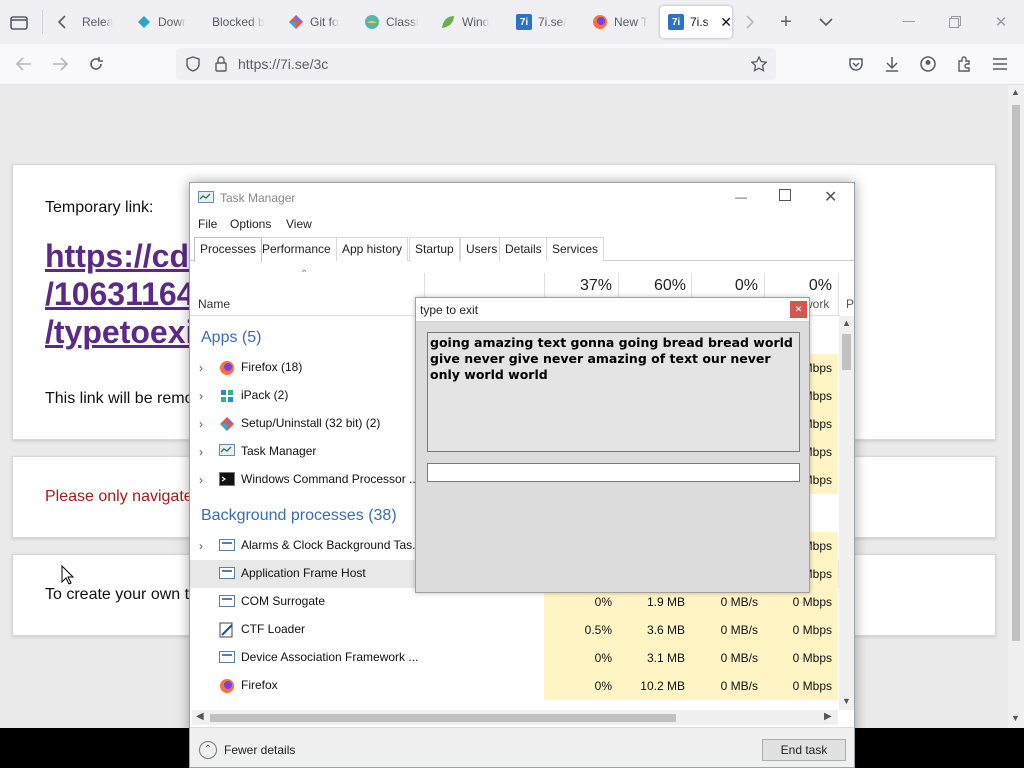  I want to click on forward-icon, so click(60, 64).